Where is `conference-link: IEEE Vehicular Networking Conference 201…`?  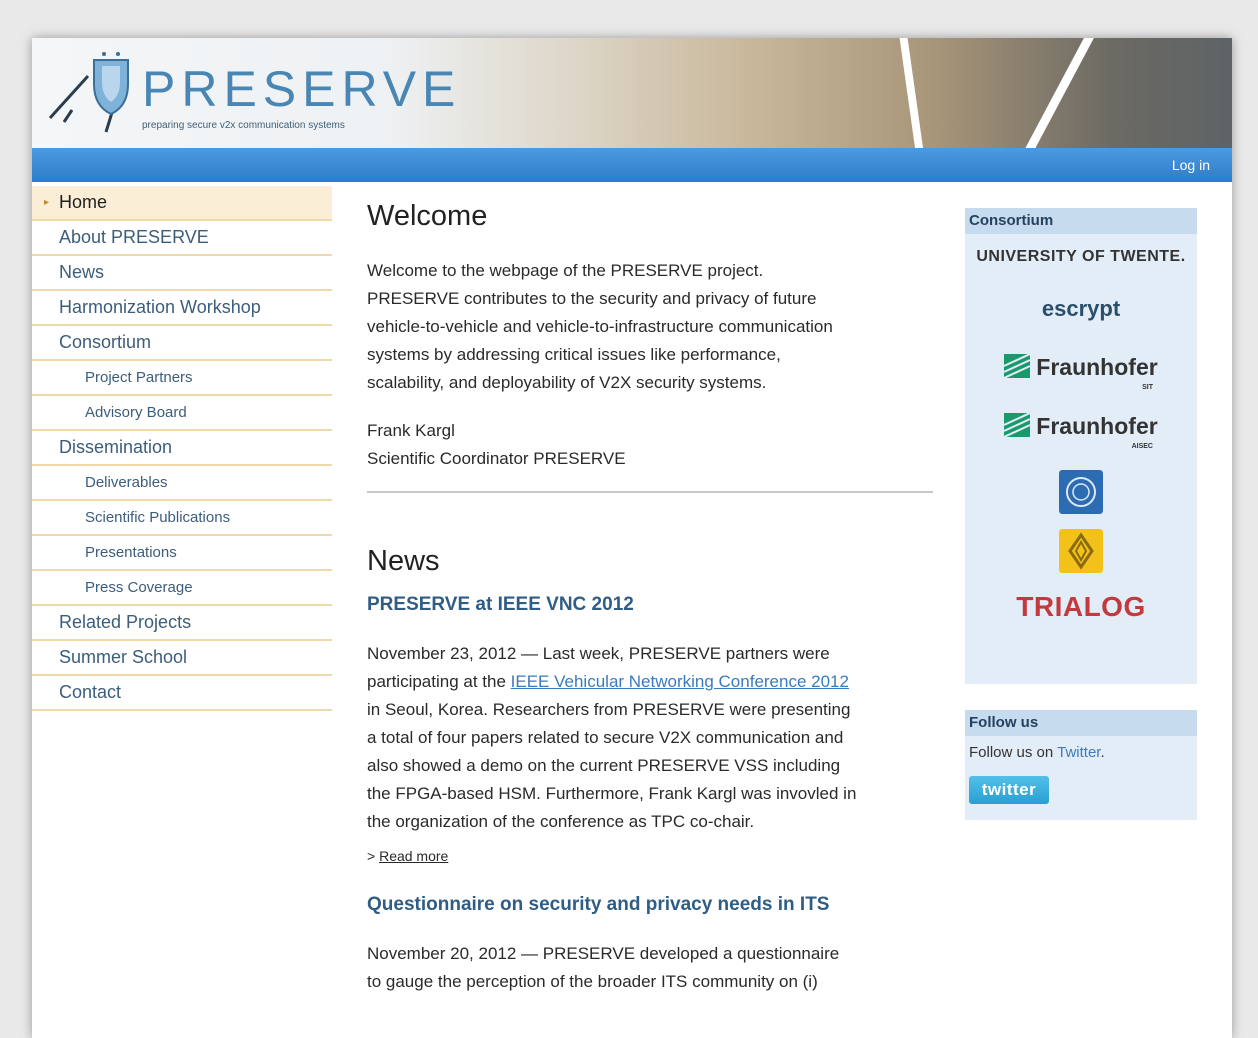
conference-link: IEEE Vehicular Networking Conference 201… is located at coordinates (680, 681).